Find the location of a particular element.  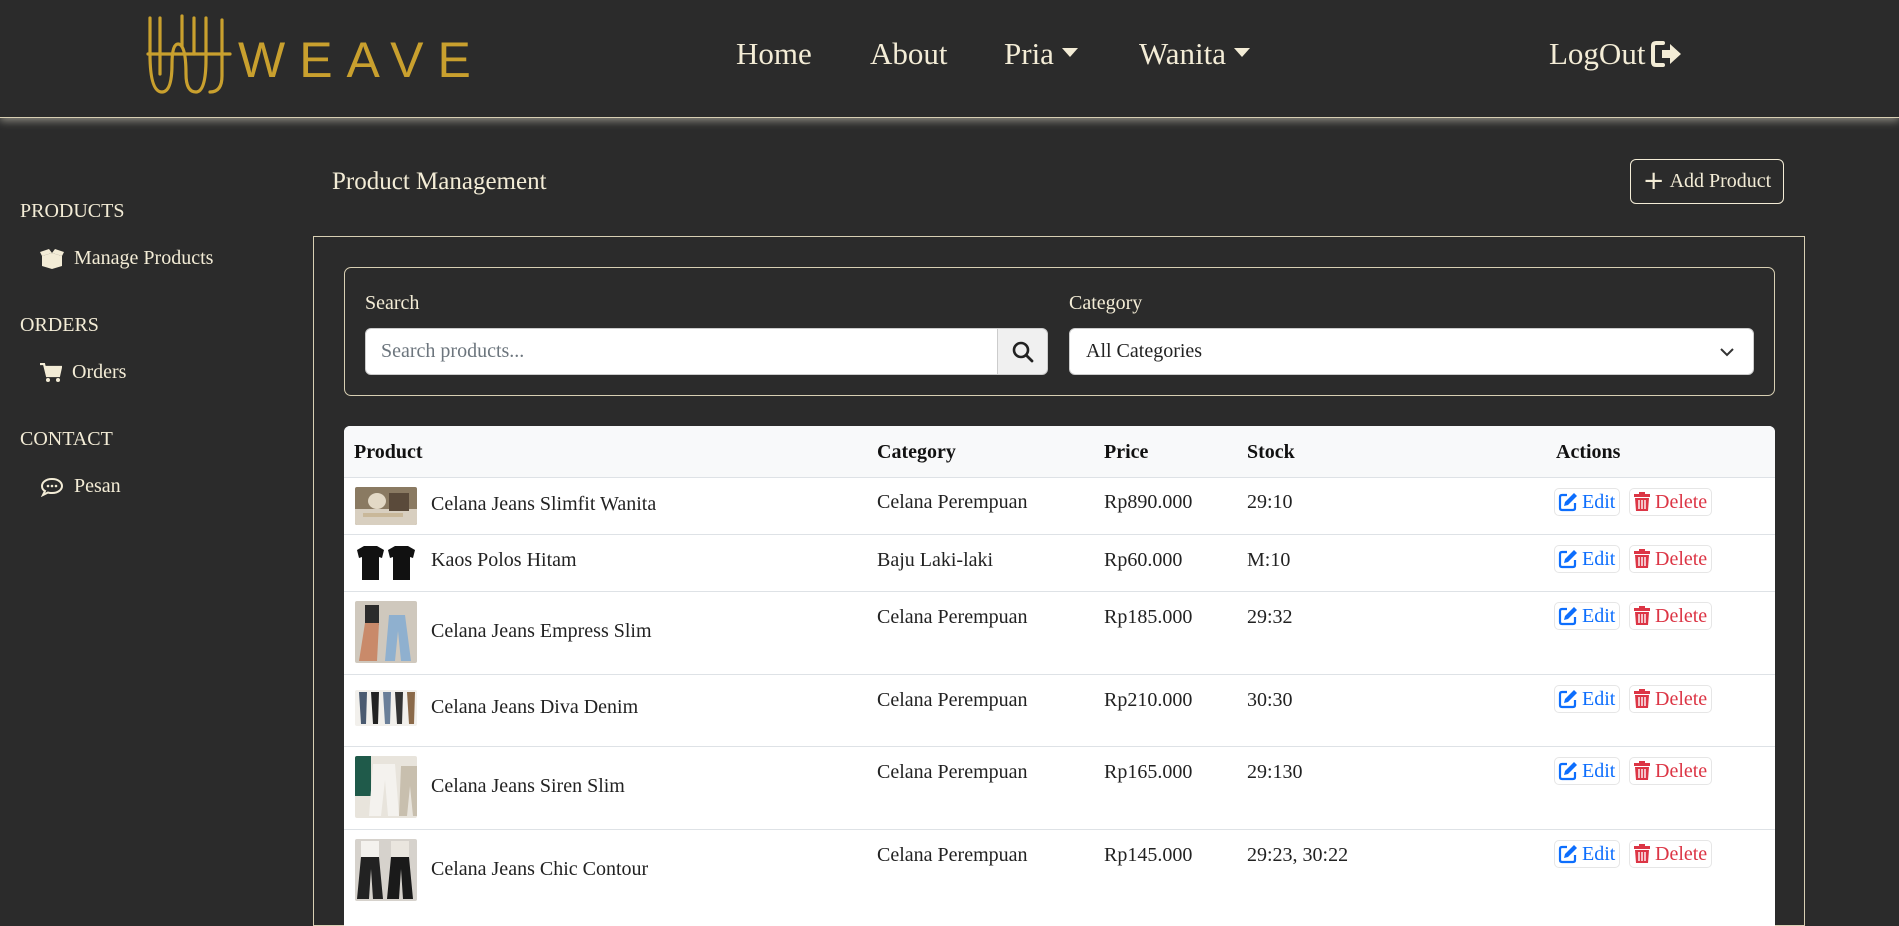

product-stock: M:10 is located at coordinates (1269, 560).